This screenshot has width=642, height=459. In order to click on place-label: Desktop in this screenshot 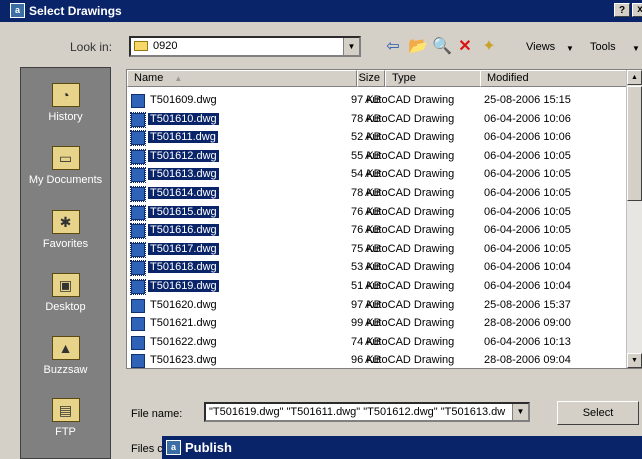, I will do `click(65, 307)`.